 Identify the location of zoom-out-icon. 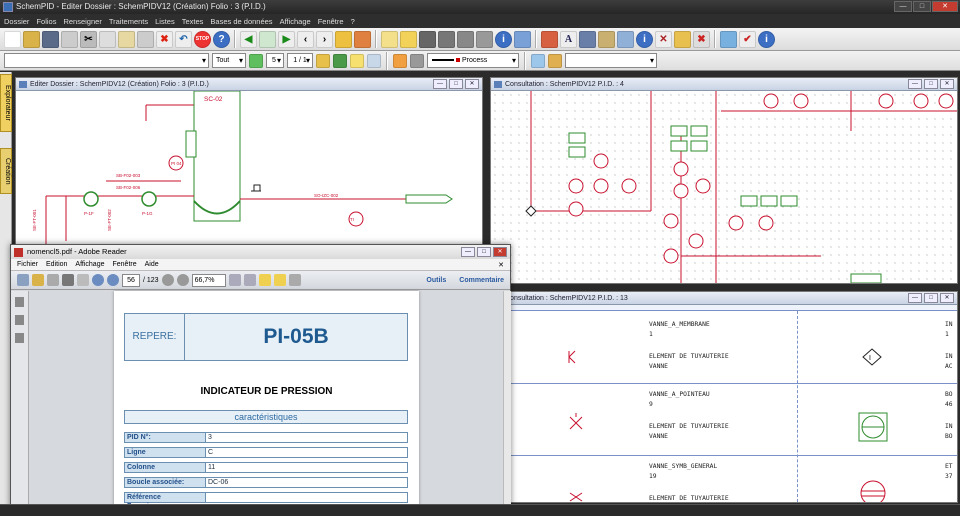
(167, 280).